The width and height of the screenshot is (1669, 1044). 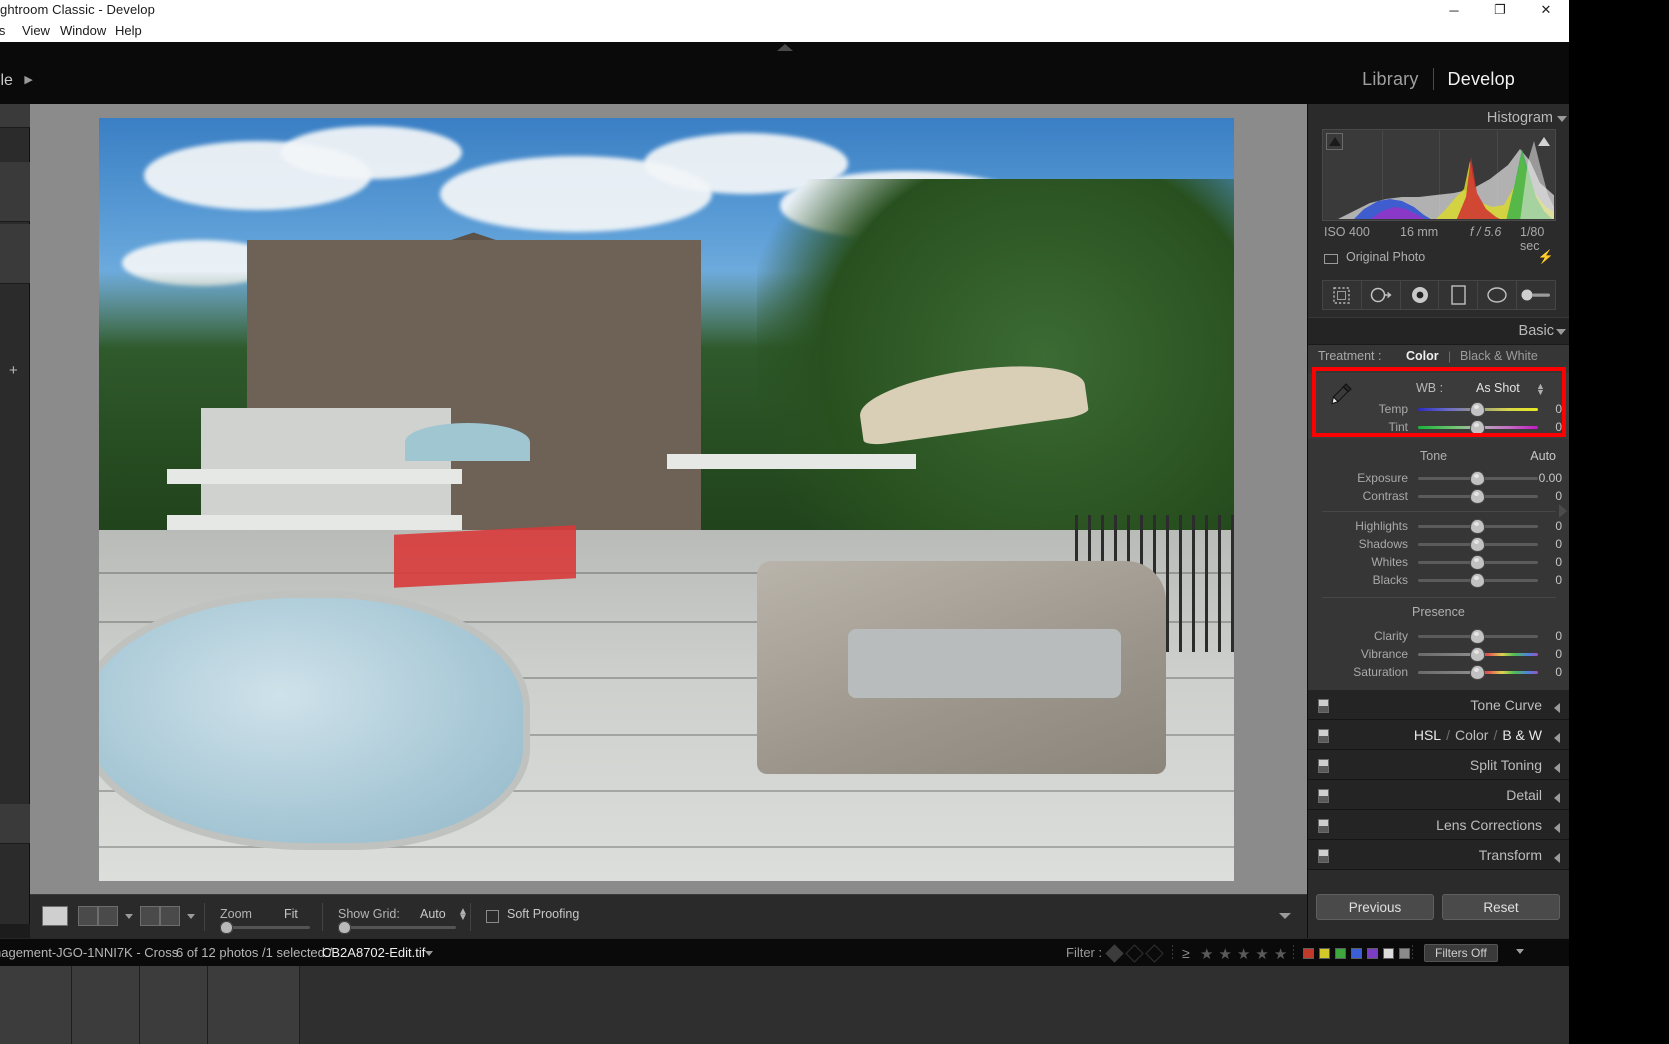 I want to click on star-filter-group: ★ ★ ★ ★ ★, so click(x=1243, y=954).